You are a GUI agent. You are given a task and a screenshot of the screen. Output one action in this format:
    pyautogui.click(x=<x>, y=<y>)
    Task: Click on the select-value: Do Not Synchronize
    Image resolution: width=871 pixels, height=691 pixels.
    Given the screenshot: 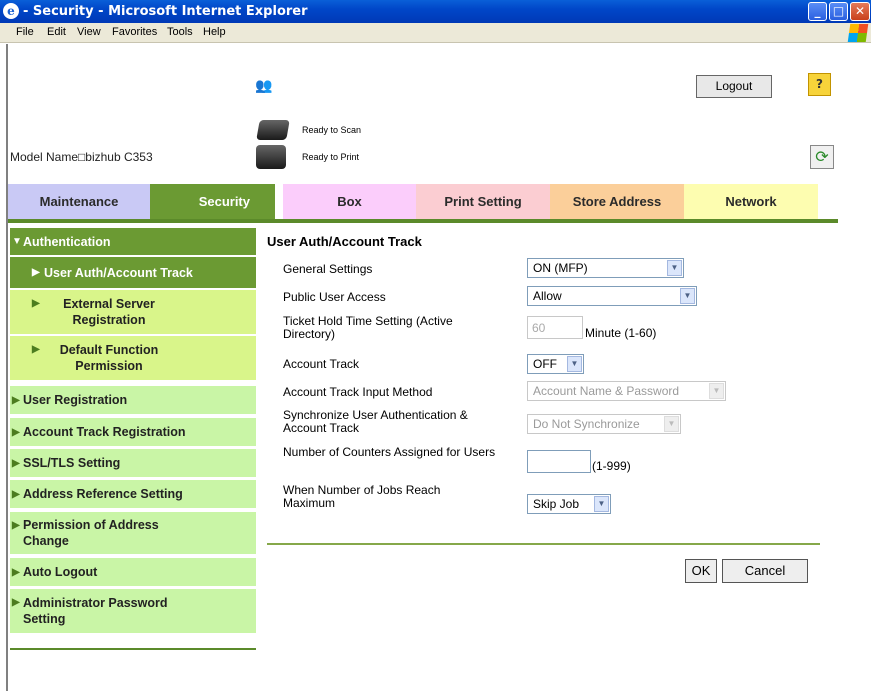 What is the action you would take?
    pyautogui.click(x=586, y=424)
    